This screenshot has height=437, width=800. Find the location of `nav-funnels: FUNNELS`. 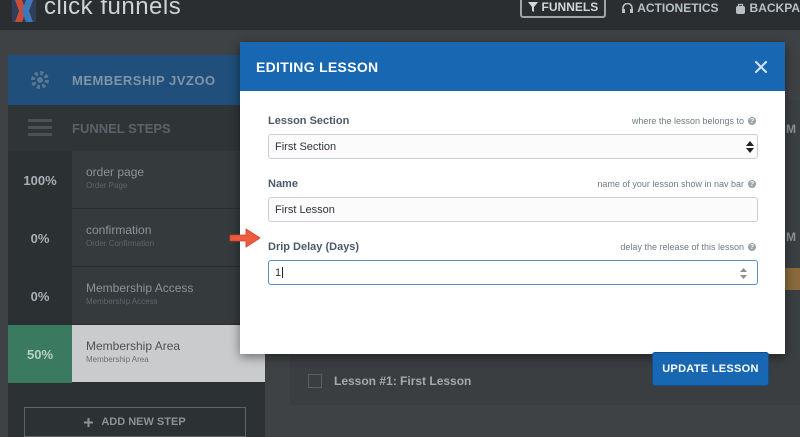

nav-funnels: FUNNELS is located at coordinates (563, 9).